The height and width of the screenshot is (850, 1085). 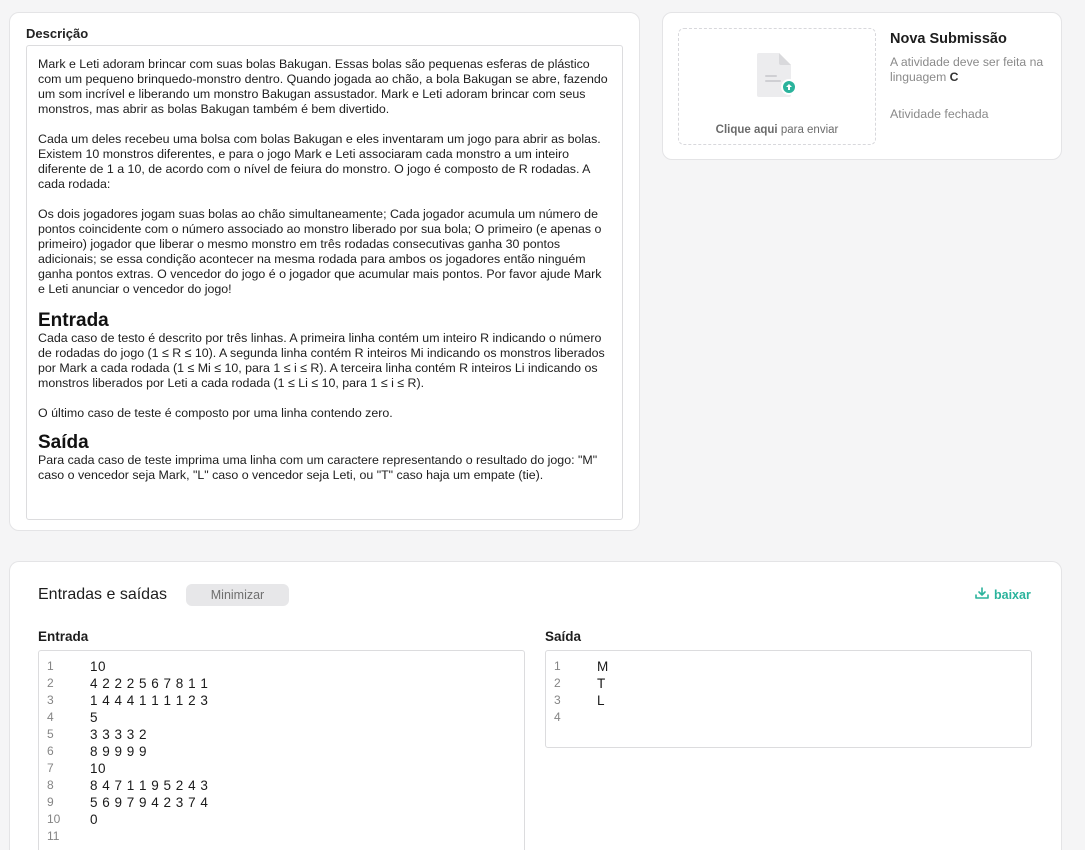 I want to click on code-line: 9 5 6 9 7 9 4 2 3 7 4, so click(x=281, y=802).